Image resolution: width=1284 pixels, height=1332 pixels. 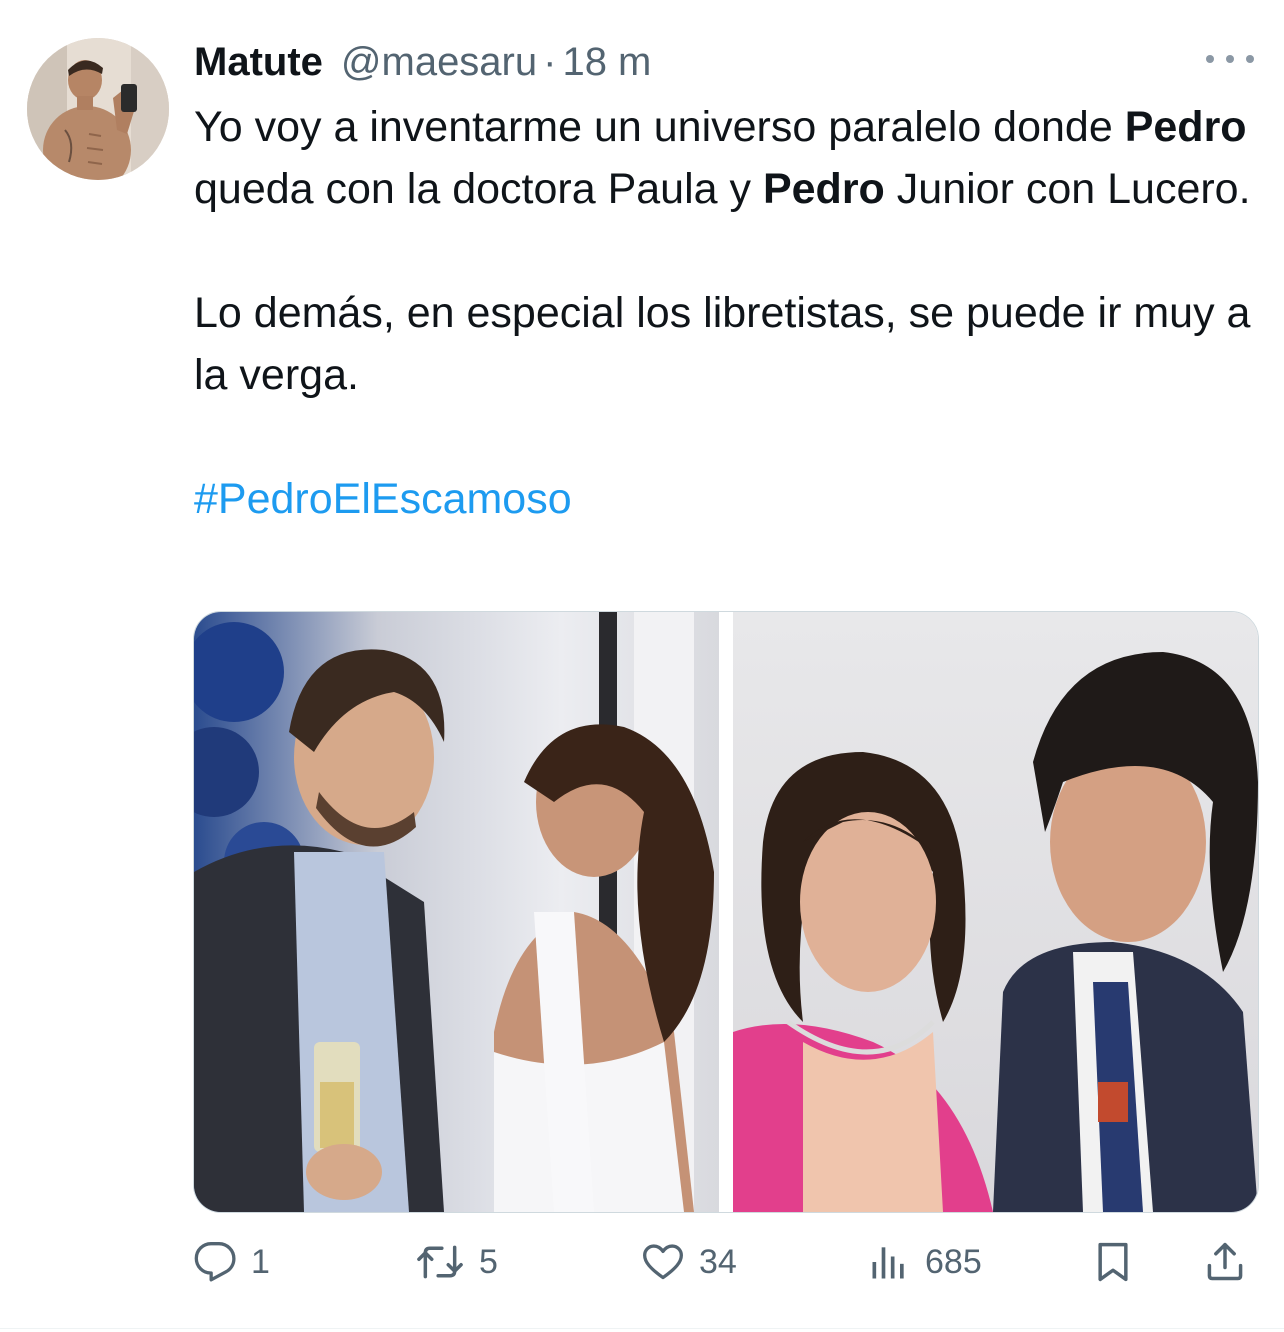 I want to click on bookmark-icon, so click(x=1113, y=1262).